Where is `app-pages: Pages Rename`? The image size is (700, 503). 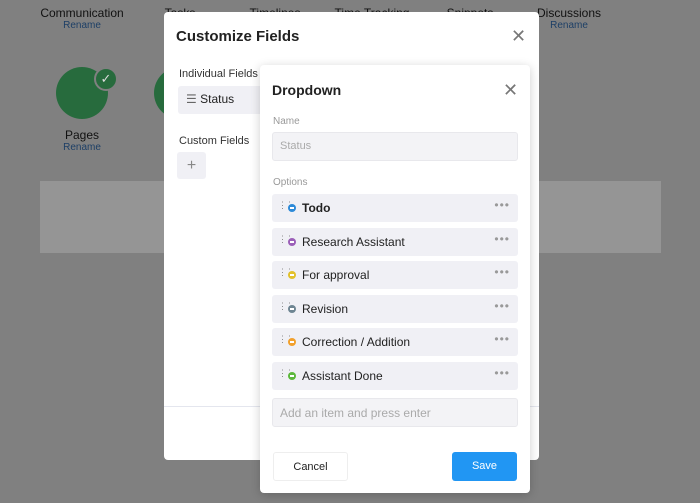
app-pages: Pages Rename is located at coordinates (82, 137).